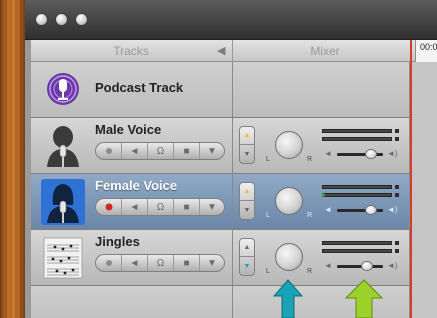 This screenshot has height=318, width=437. I want to click on volume-slider, so click(360, 266).